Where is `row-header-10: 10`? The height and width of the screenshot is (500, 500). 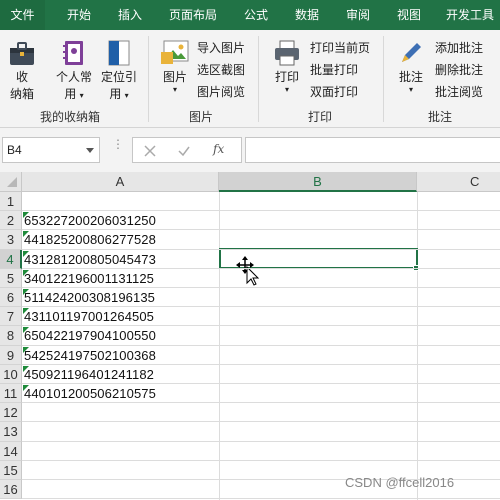 row-header-10: 10 is located at coordinates (11, 374).